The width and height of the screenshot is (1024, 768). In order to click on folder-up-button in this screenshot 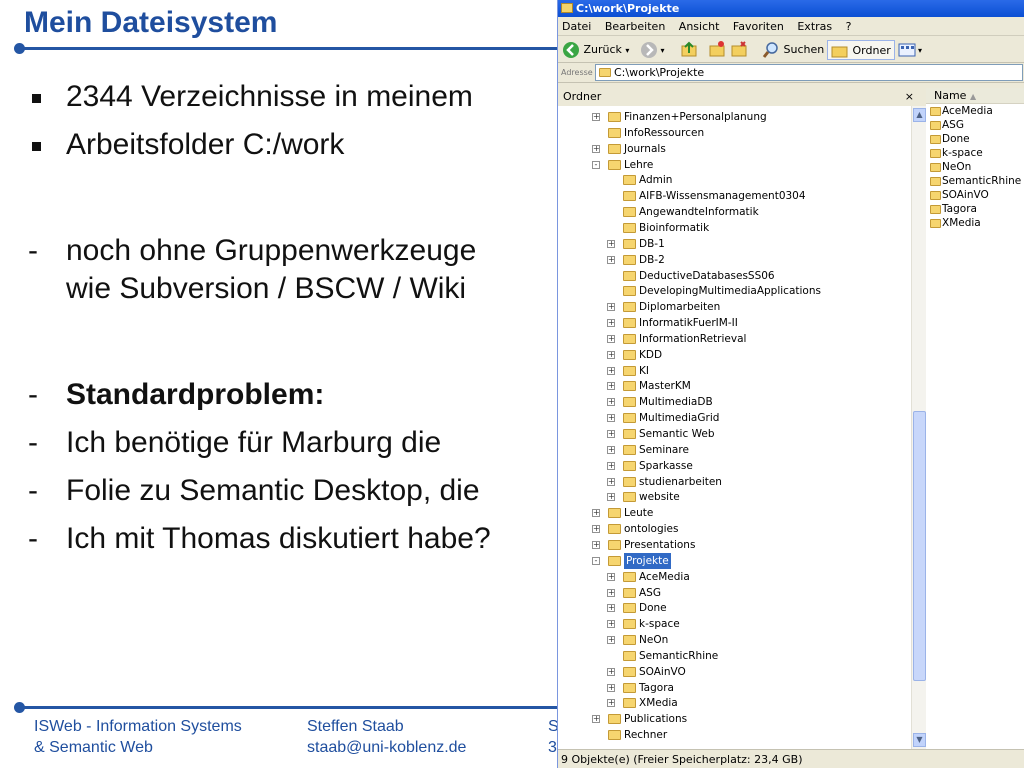, I will do `click(689, 50)`.